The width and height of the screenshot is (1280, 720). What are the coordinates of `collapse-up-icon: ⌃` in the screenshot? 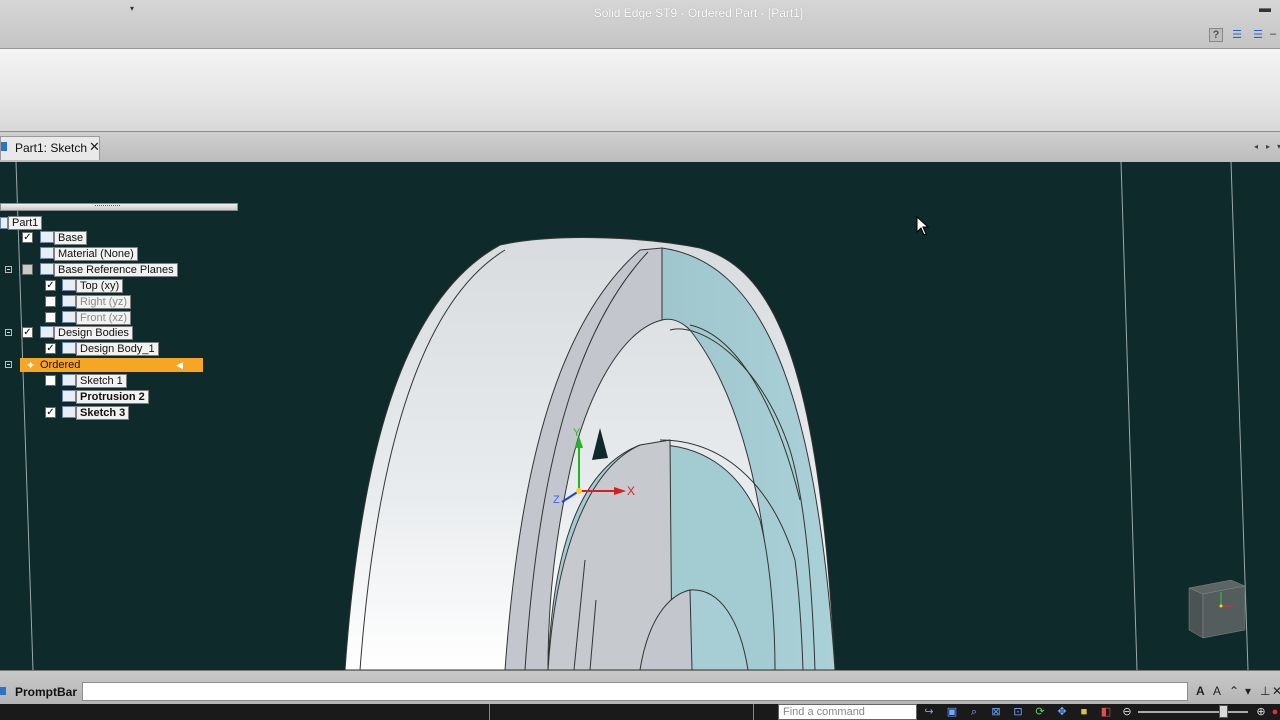 It's located at (1234, 691).